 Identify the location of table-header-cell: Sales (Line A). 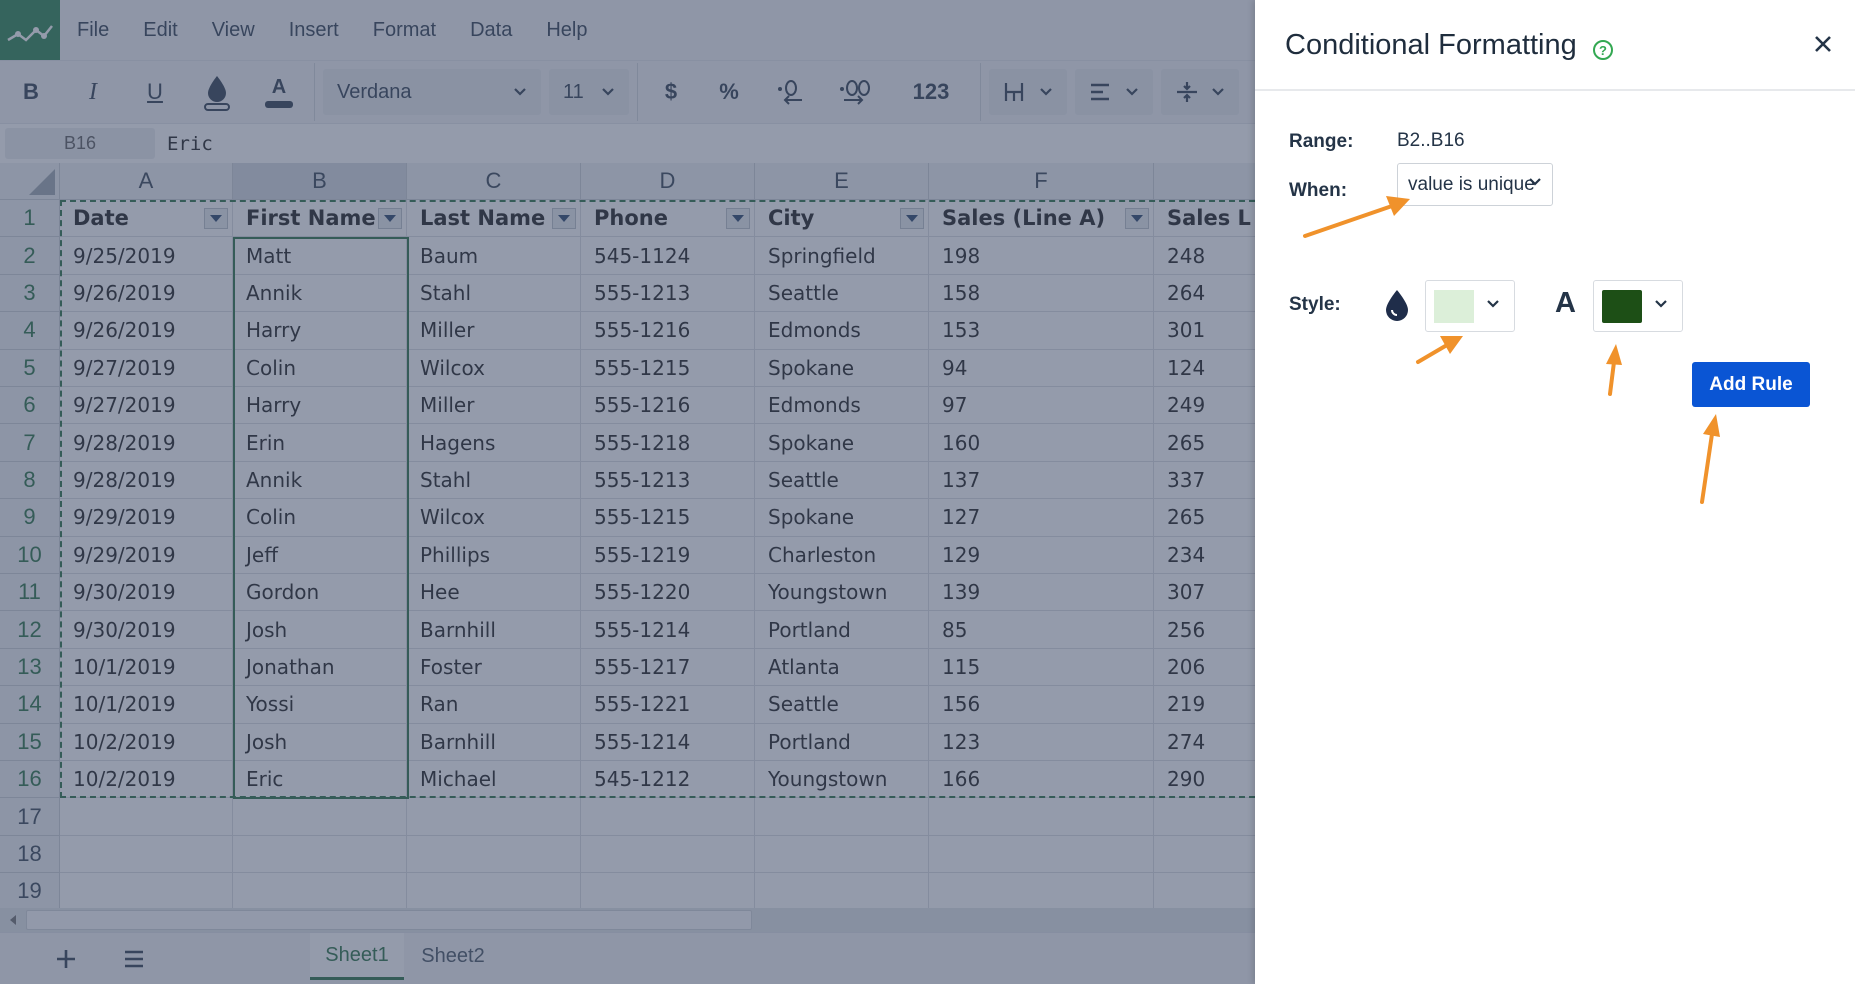
(1041, 219).